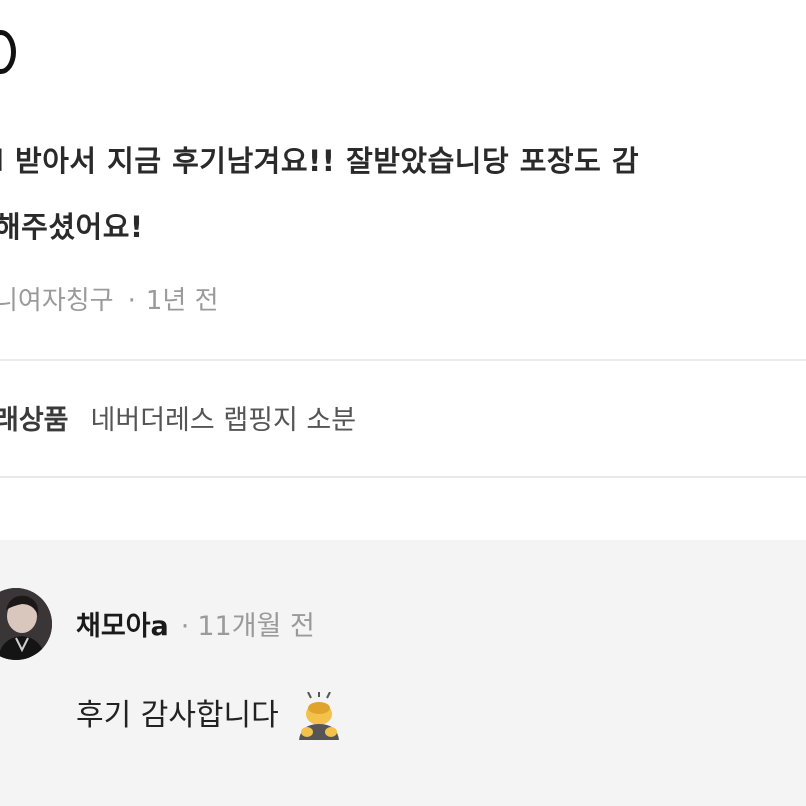 The height and width of the screenshot is (806, 806). I want to click on product-name: 네버더레스 랩핑지 소분, so click(224, 420).